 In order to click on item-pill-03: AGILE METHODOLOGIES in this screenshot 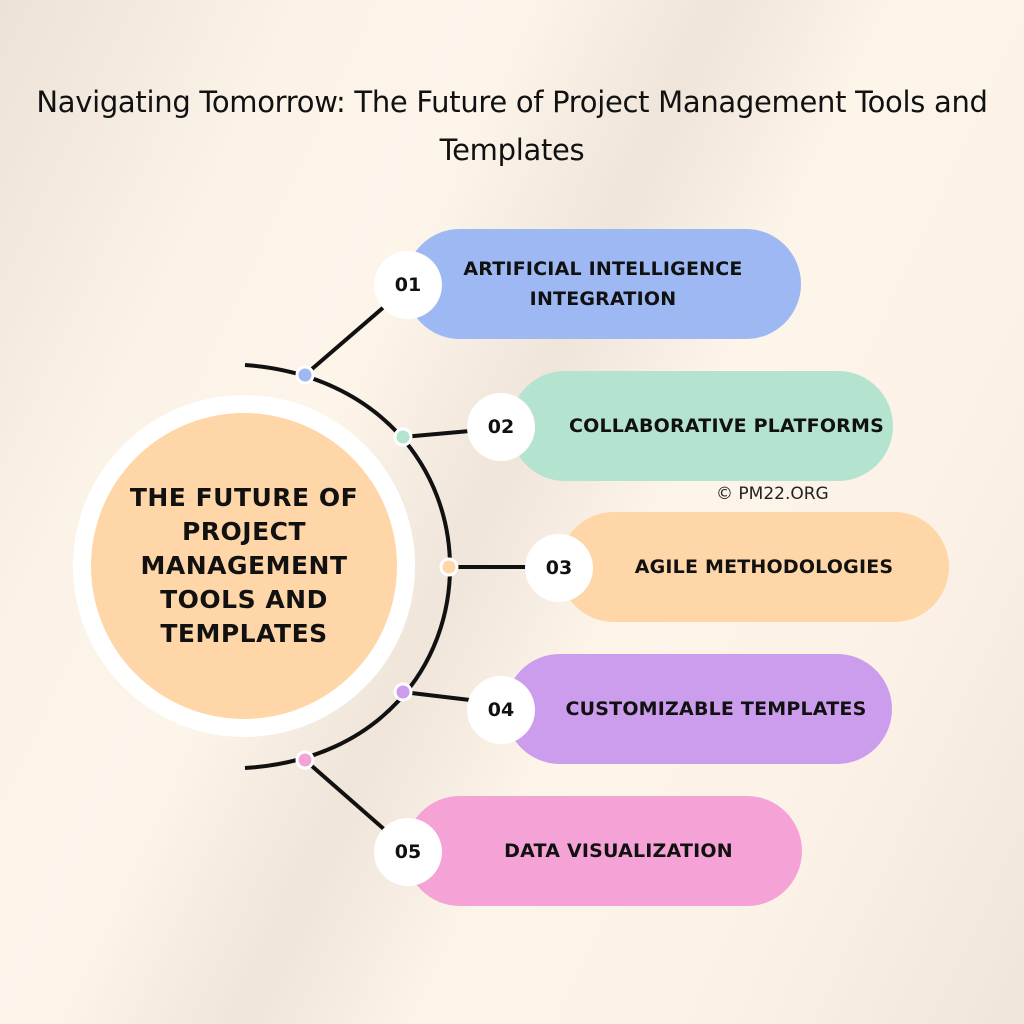, I will do `click(754, 567)`.